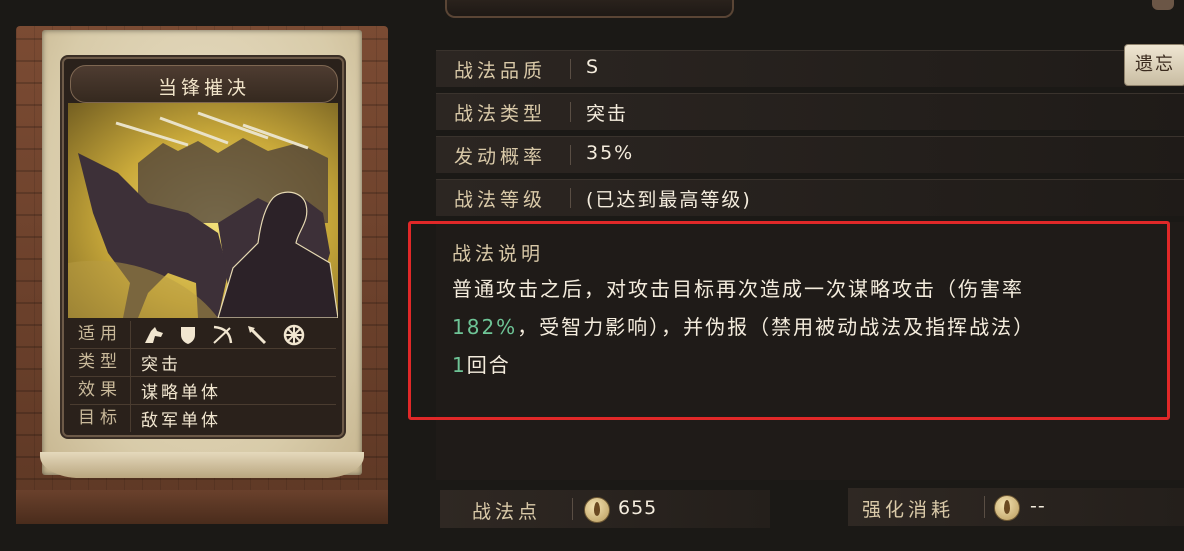 The height and width of the screenshot is (551, 1184). I want to click on tactic-points-value: 655, so click(638, 508).